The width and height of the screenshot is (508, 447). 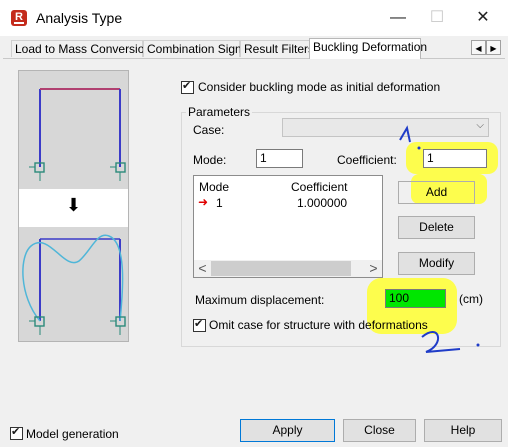 What do you see at coordinates (368, 48) in the screenshot?
I see `tab-buckling-deformation: Buckling Deformation` at bounding box center [368, 48].